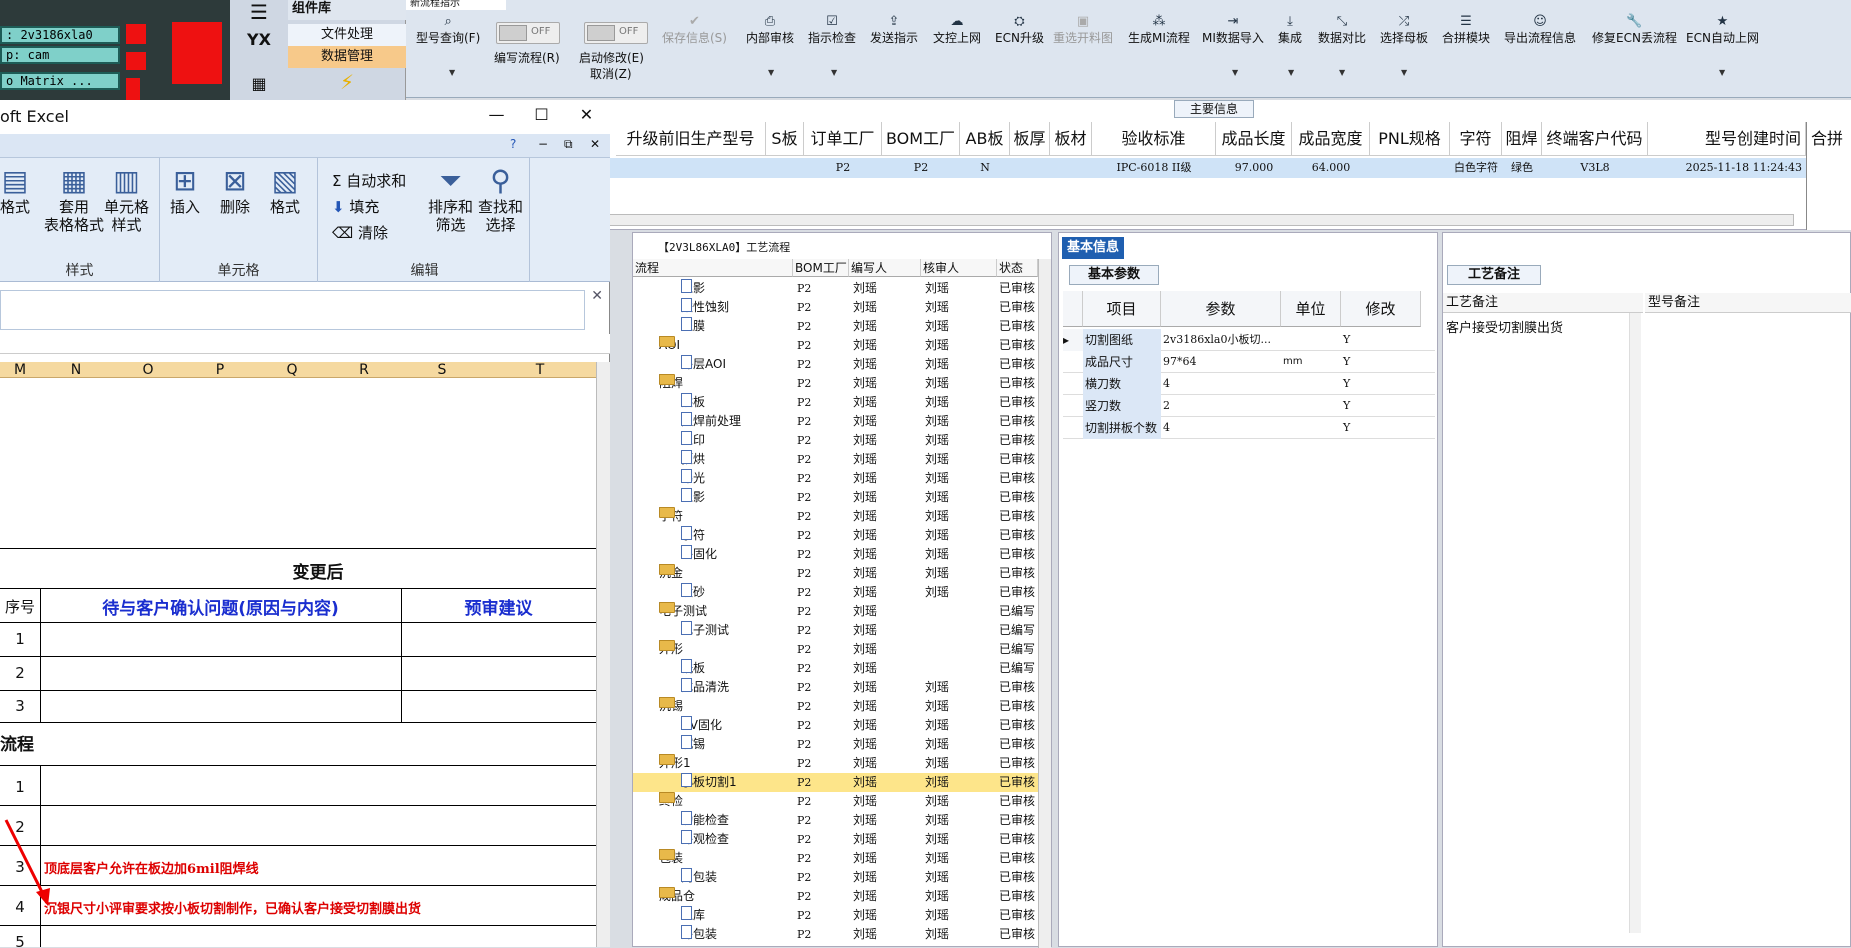  What do you see at coordinates (835, 630) in the screenshot?
I see `tree-row: 电子测试 P2 刘瑶 已编写` at bounding box center [835, 630].